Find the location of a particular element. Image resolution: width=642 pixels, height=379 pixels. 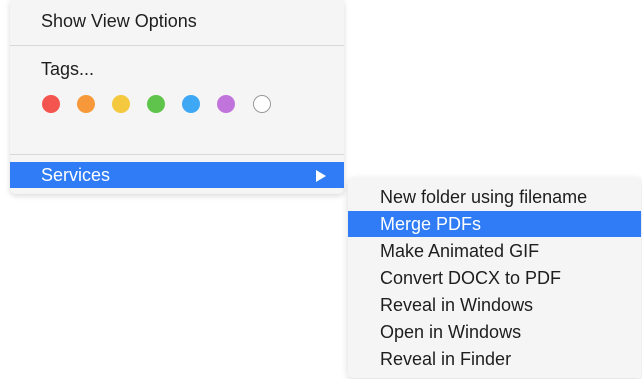

submenu-item-reveal-in-finder: Reveal in Finder is located at coordinates (494, 359).